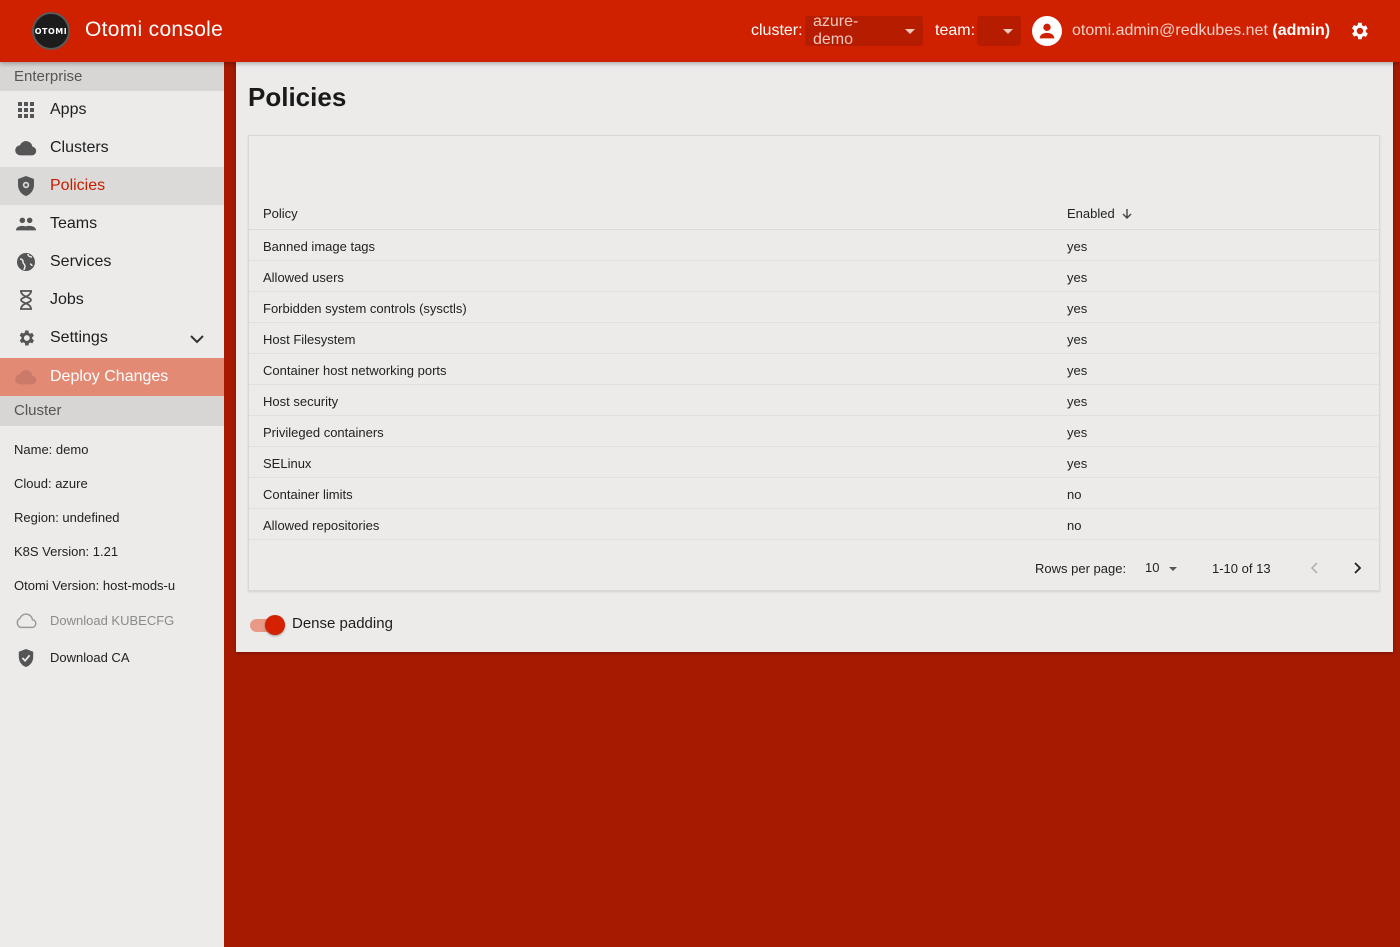 This screenshot has width=1400, height=947. Describe the element at coordinates (275, 625) in the screenshot. I see `toggle-thumb` at that location.